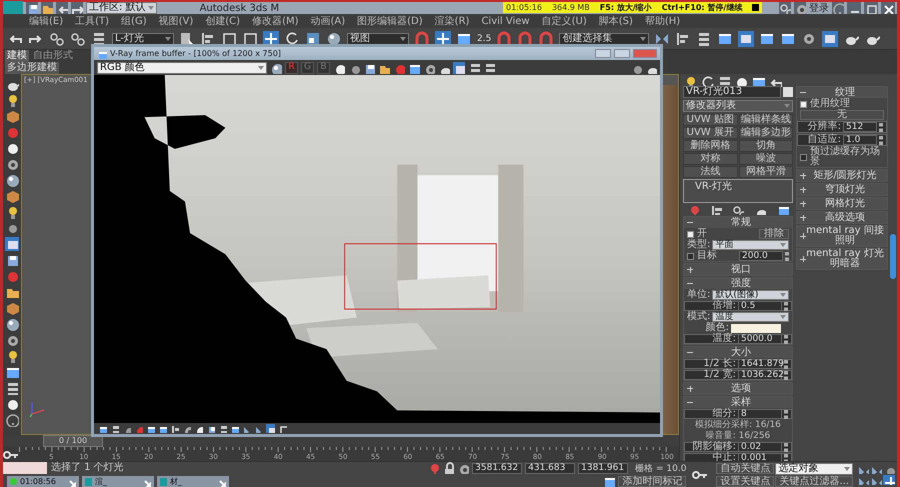  Describe the element at coordinates (292, 38) in the screenshot. I see `rotate-icon` at that location.